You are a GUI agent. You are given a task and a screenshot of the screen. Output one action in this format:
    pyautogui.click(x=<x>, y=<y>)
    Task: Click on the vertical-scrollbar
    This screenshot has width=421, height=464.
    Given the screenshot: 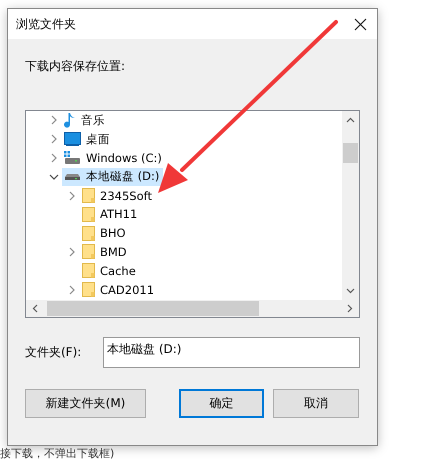 What is the action you would take?
    pyautogui.click(x=350, y=205)
    